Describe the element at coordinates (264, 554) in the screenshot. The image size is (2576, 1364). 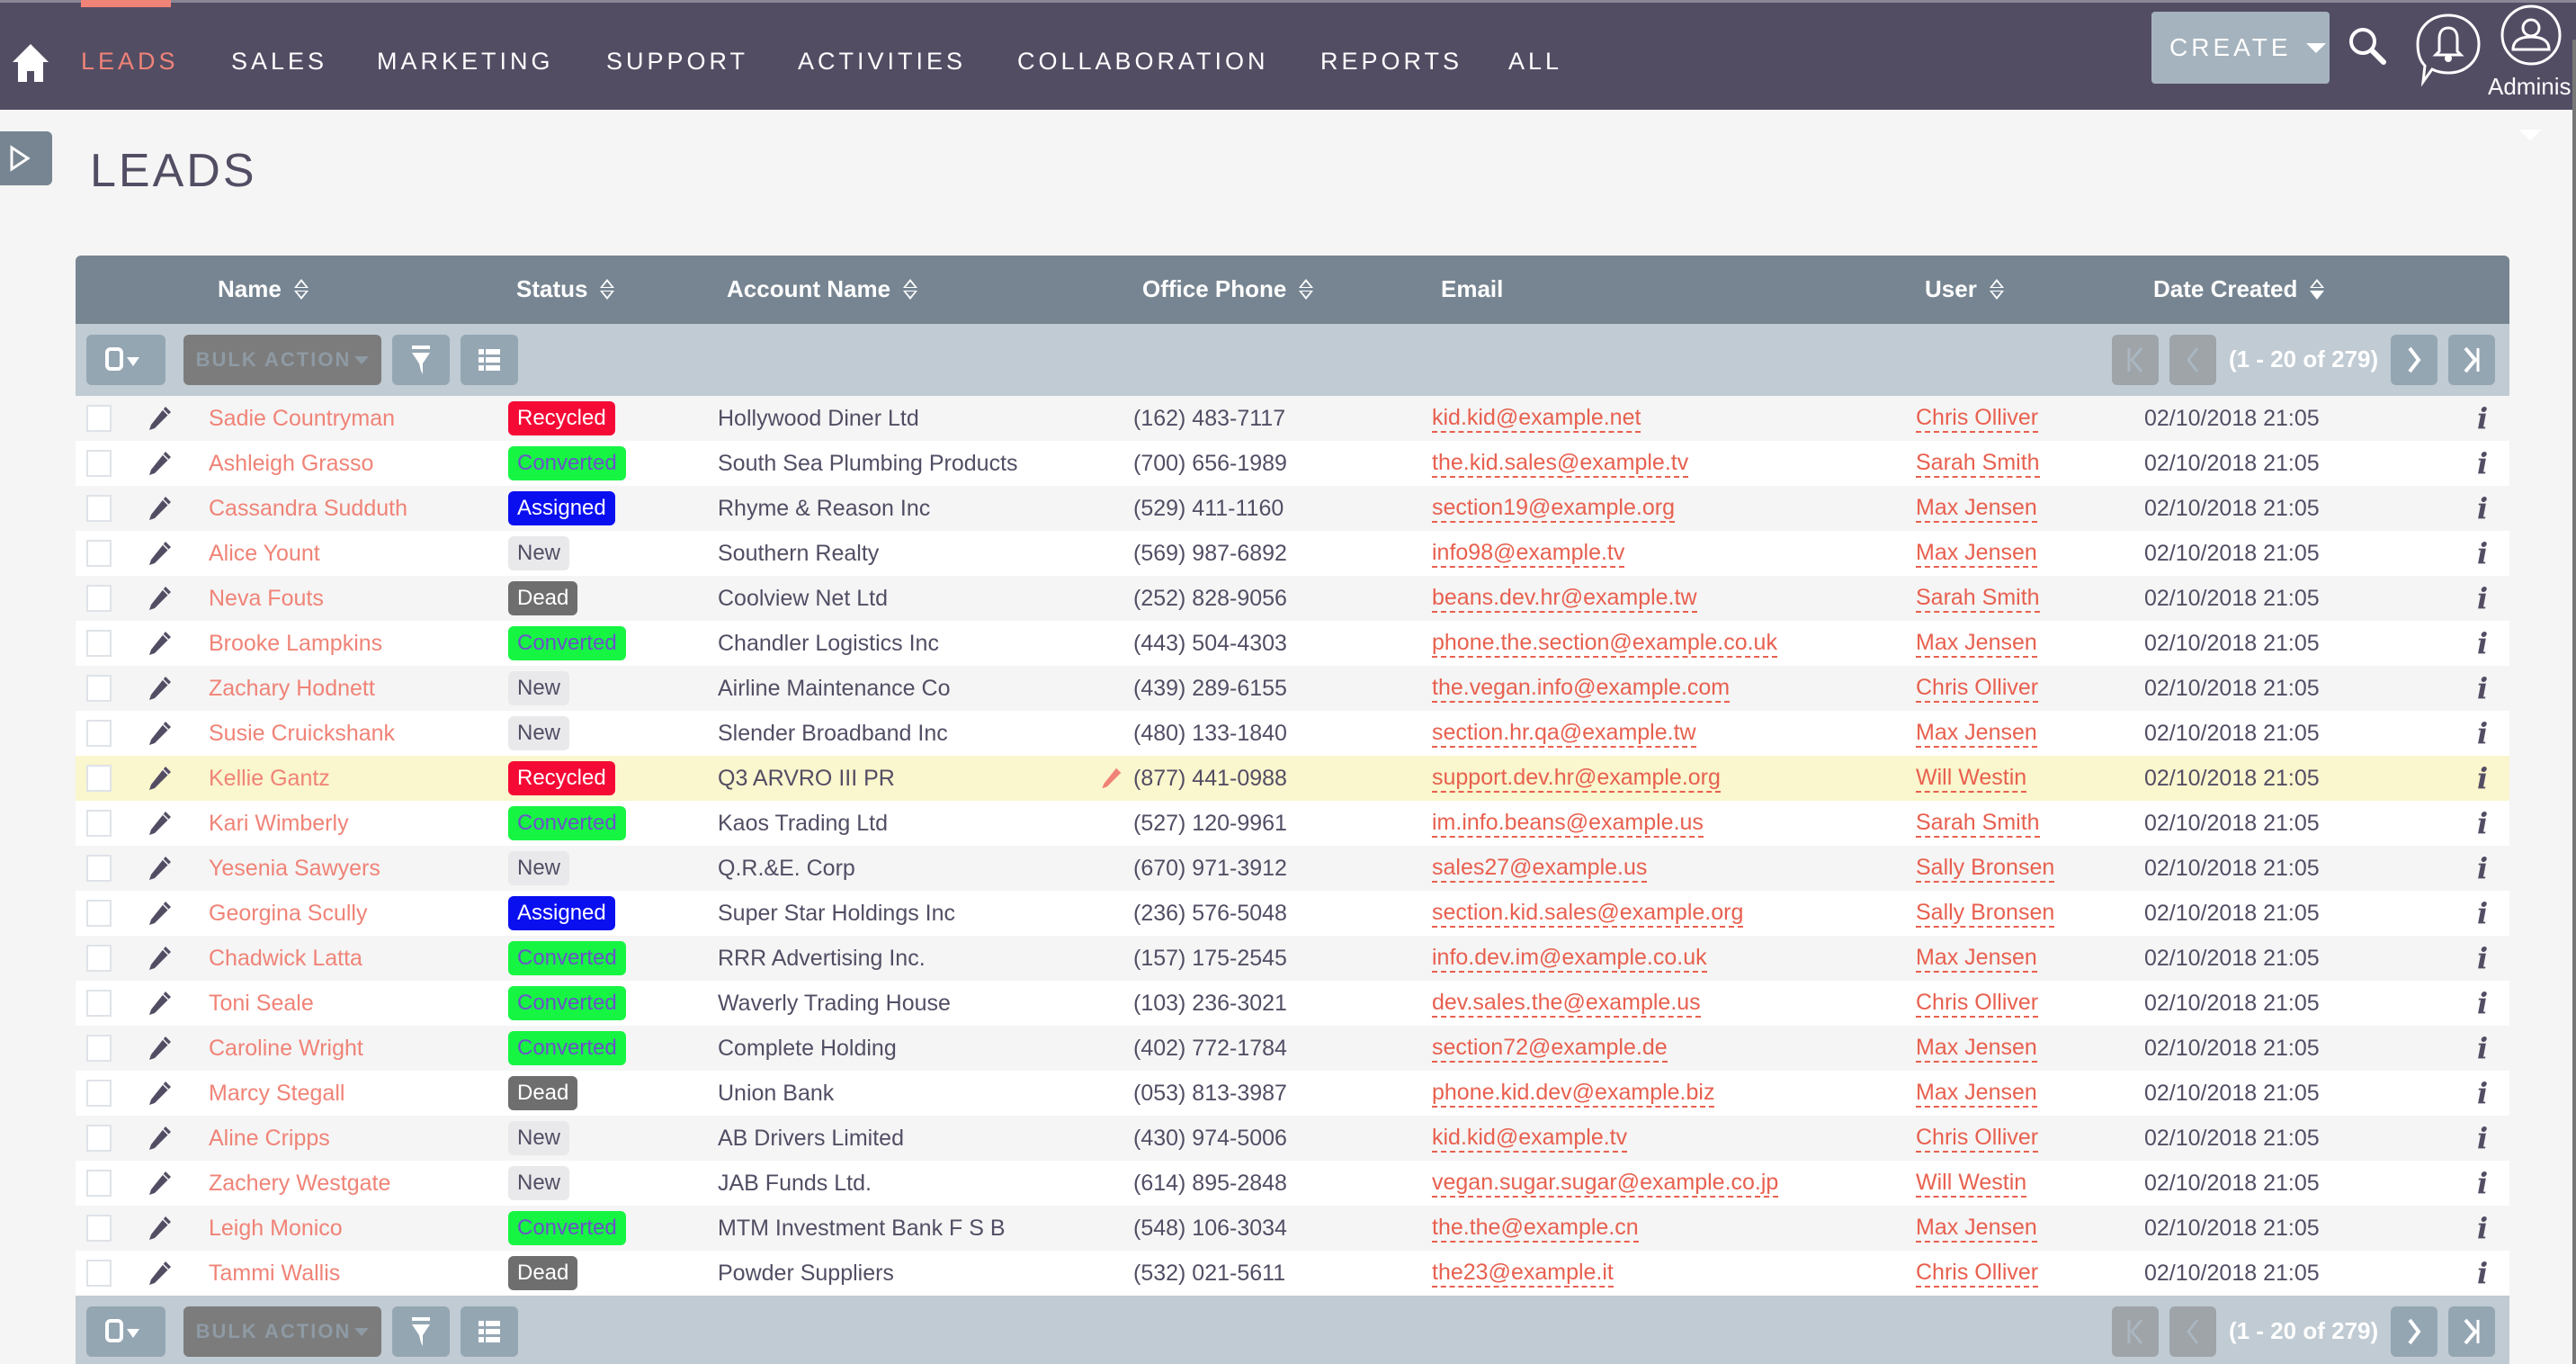
I see `lead-name-link: Alice Yount` at that location.